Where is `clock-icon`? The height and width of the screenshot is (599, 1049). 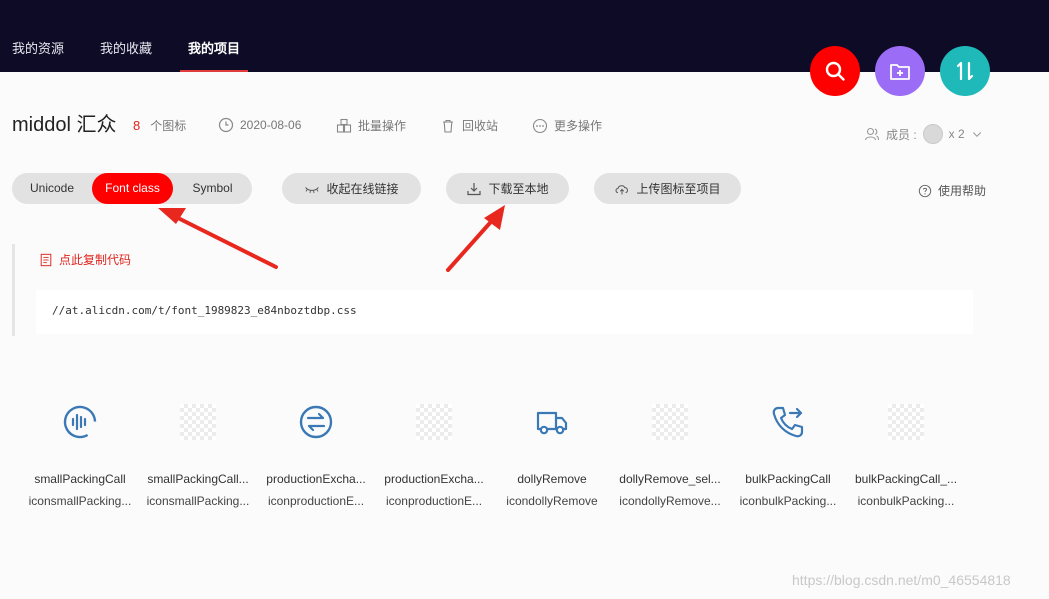 clock-icon is located at coordinates (226, 125).